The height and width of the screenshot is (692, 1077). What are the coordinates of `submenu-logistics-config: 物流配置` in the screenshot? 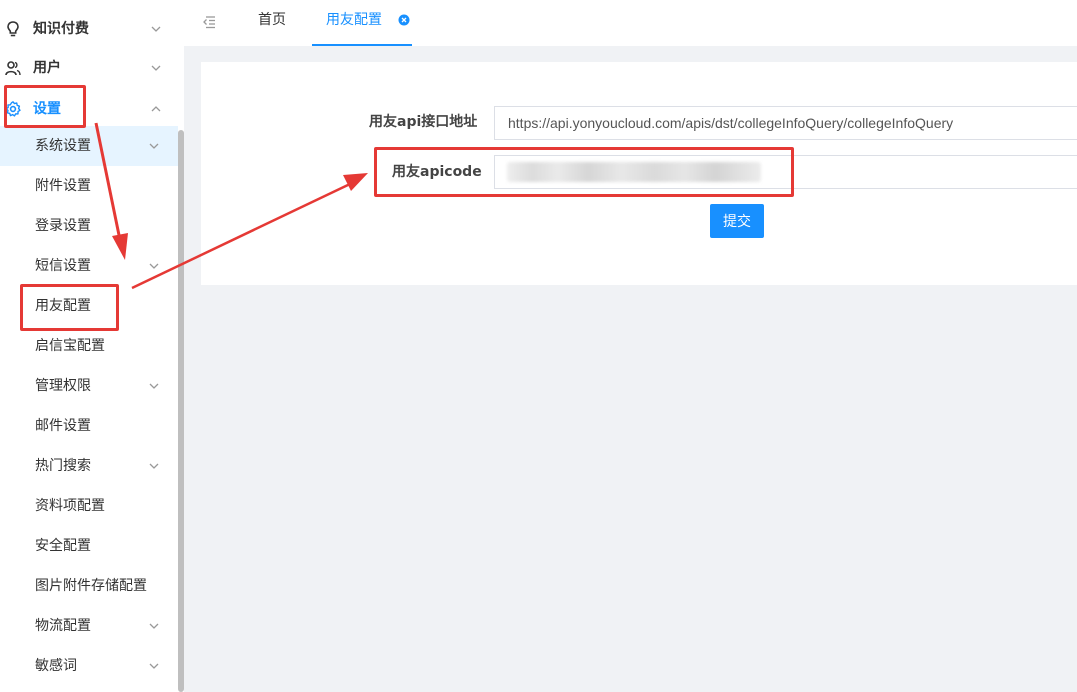 It's located at (89, 626).